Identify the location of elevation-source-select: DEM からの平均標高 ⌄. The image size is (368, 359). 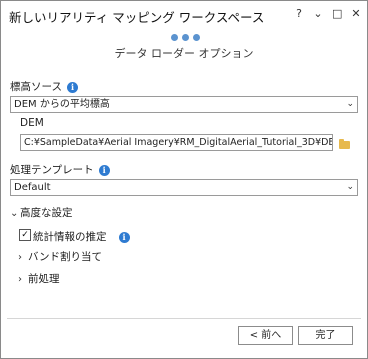
(184, 104).